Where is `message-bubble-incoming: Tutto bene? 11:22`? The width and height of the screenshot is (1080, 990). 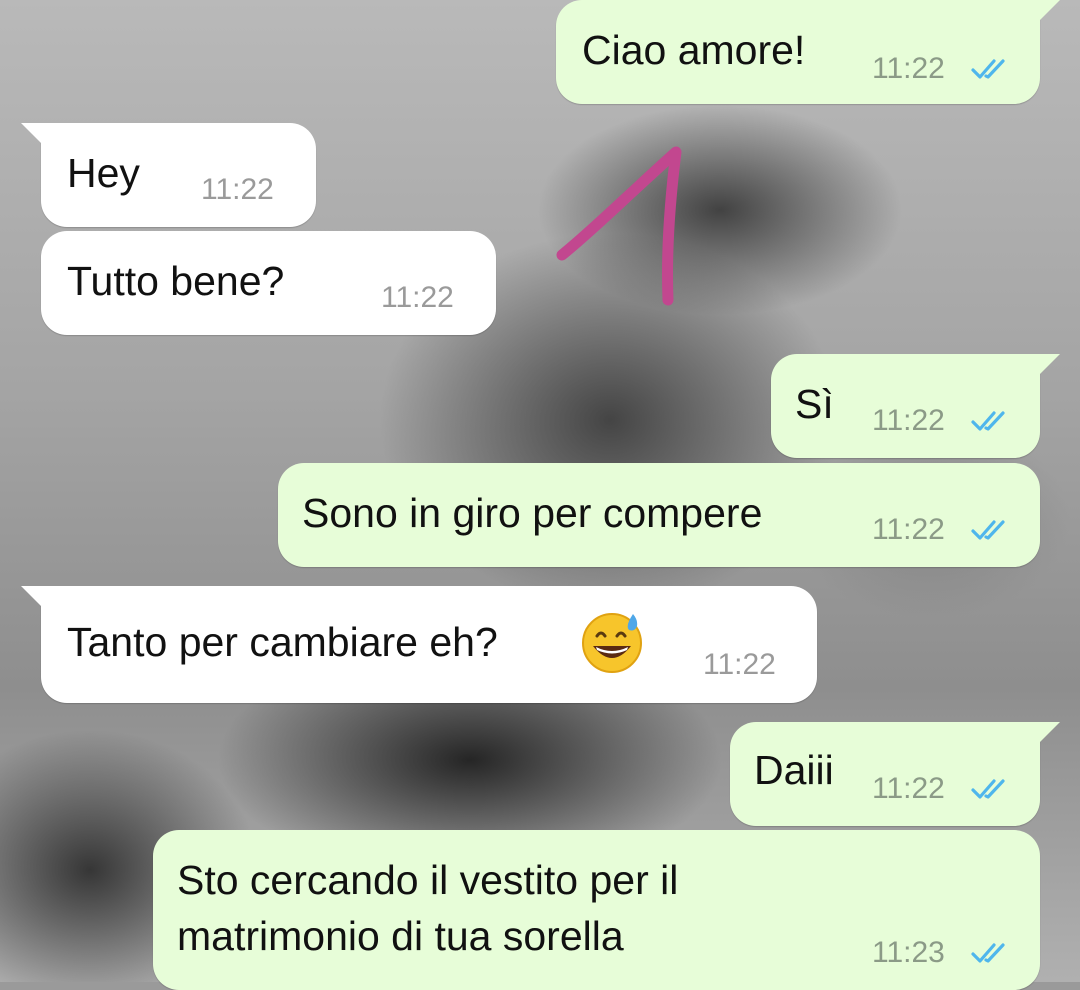 message-bubble-incoming: Tutto bene? 11:22 is located at coordinates (268, 283).